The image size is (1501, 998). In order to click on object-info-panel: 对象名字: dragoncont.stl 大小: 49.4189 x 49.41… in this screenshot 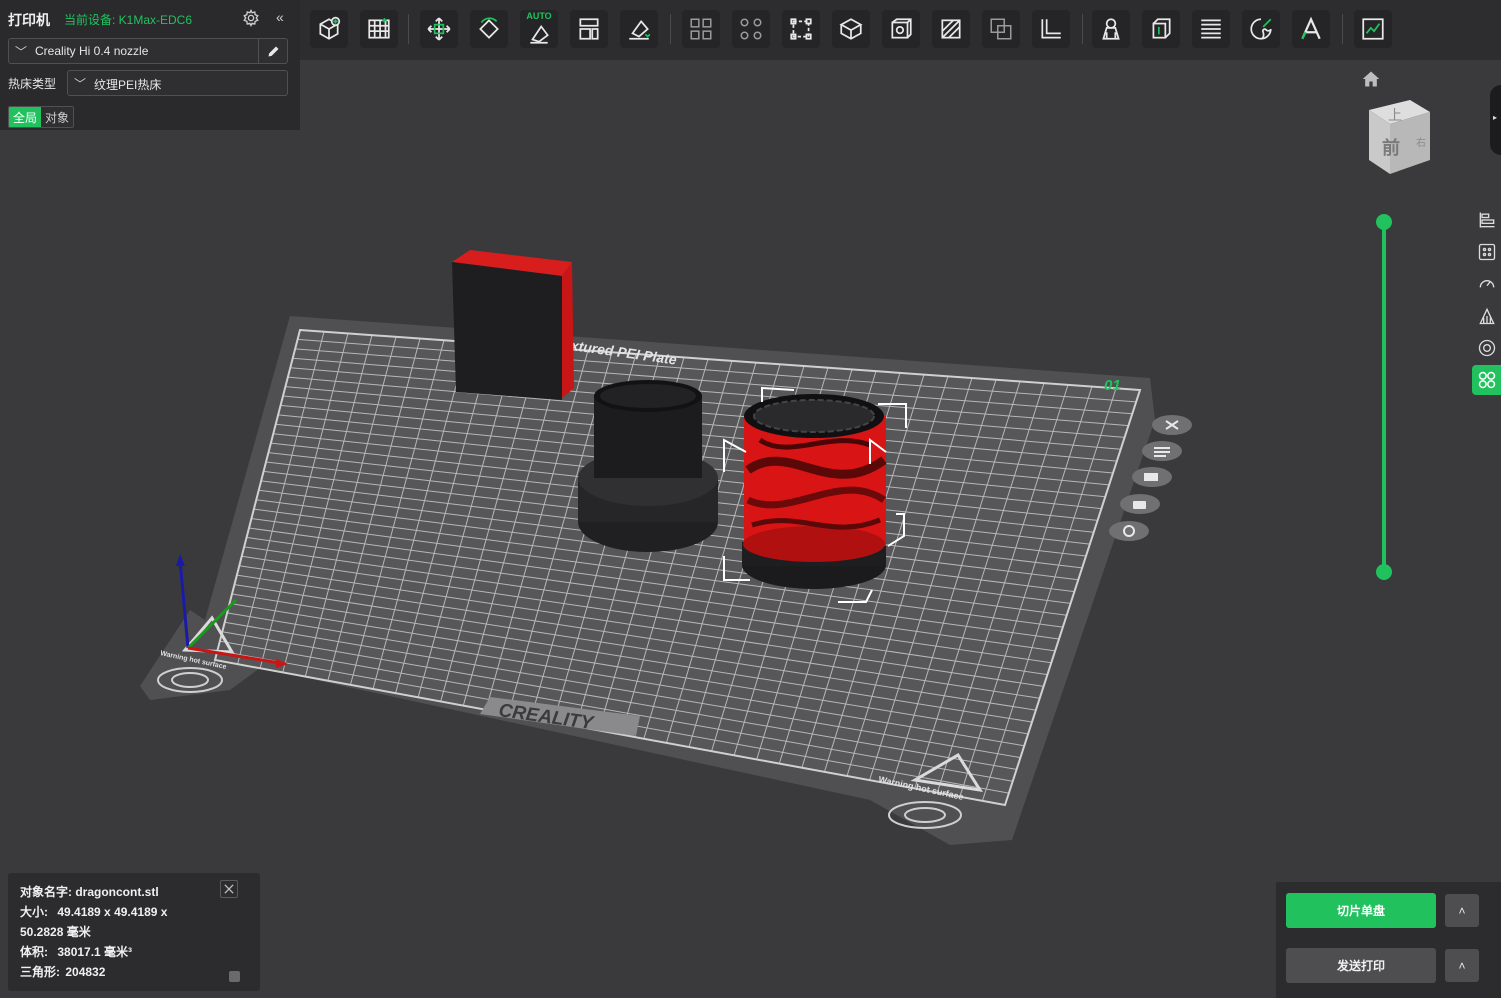, I will do `click(134, 932)`.